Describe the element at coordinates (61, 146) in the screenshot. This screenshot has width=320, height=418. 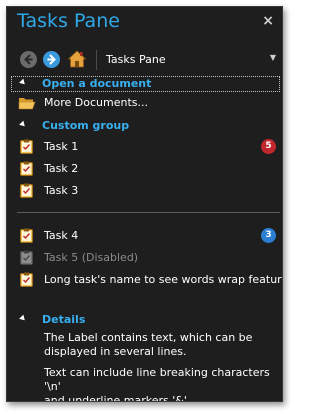
I see `task-label: Task 1` at that location.